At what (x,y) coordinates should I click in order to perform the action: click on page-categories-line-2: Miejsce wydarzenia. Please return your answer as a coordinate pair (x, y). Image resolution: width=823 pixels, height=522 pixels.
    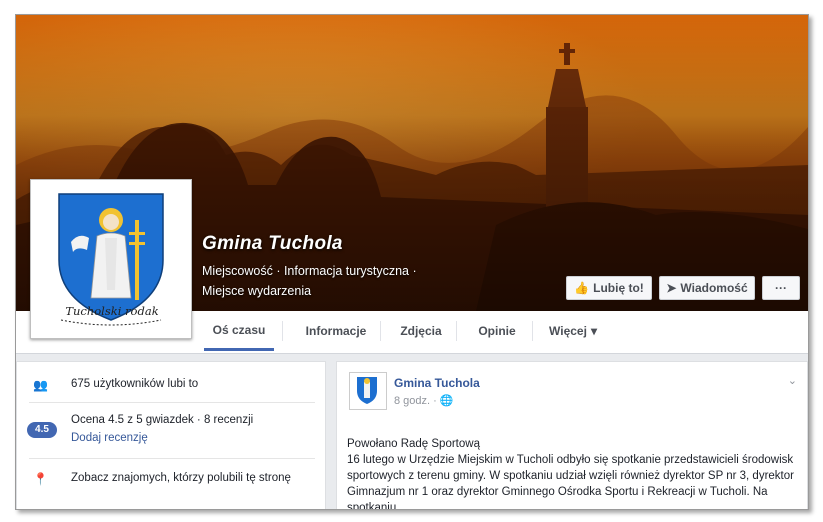
    Looking at the image, I should click on (362, 291).